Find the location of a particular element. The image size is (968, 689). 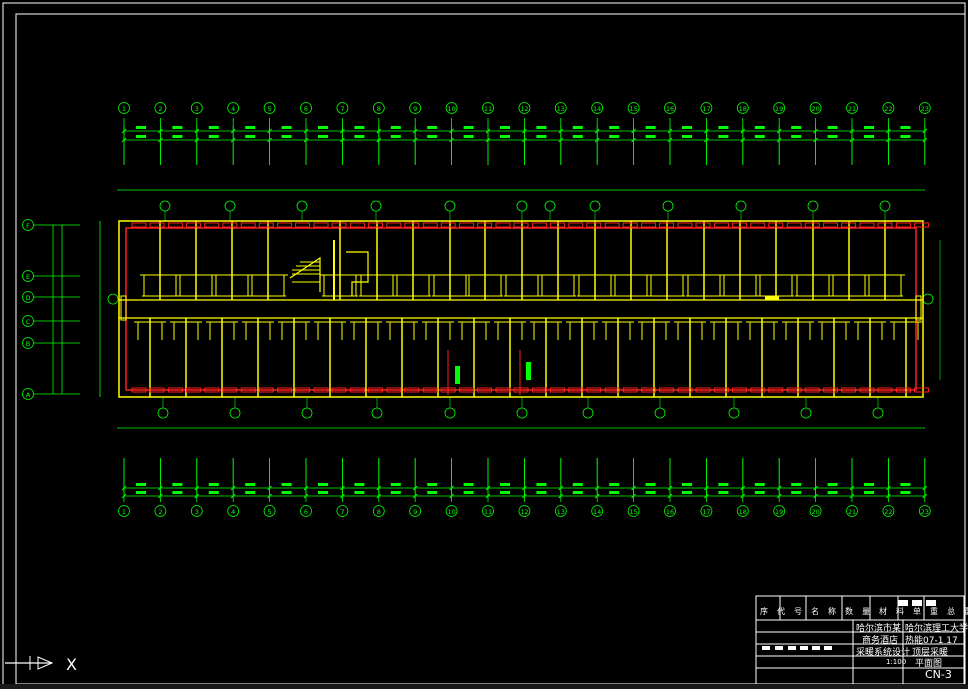

axis-top-3: 3 is located at coordinates (196, 108).